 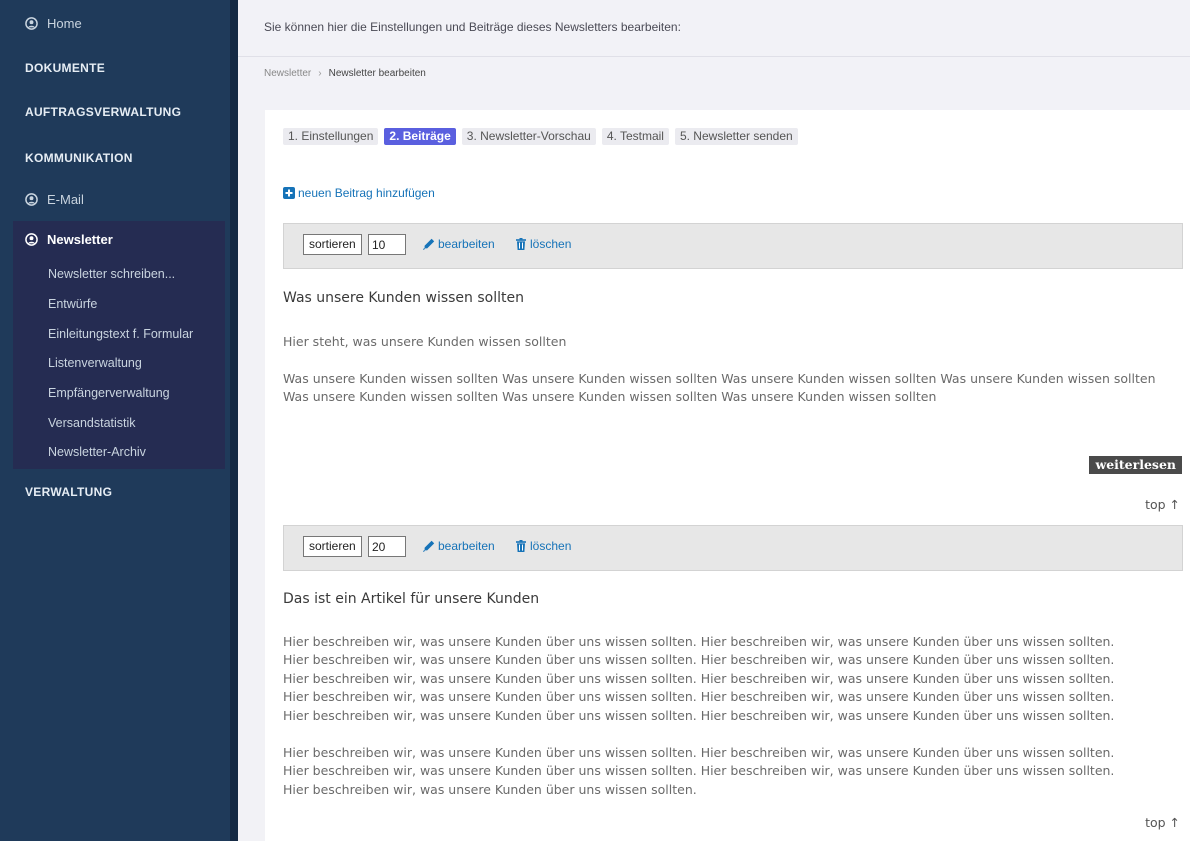 I want to click on sidebar-item-label: KOMMUNIKATION, so click(x=79, y=158).